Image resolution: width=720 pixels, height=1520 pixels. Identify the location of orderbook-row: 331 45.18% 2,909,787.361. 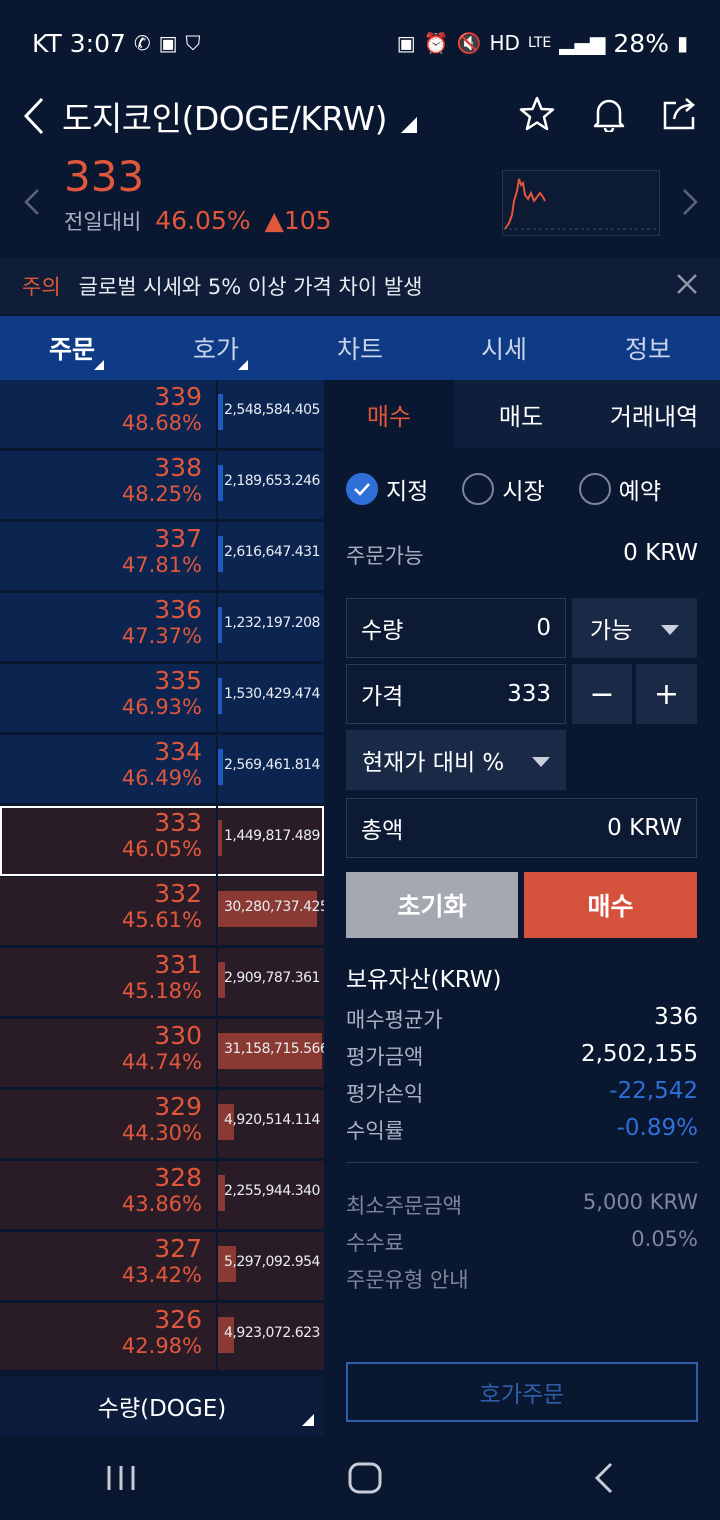
(162, 983).